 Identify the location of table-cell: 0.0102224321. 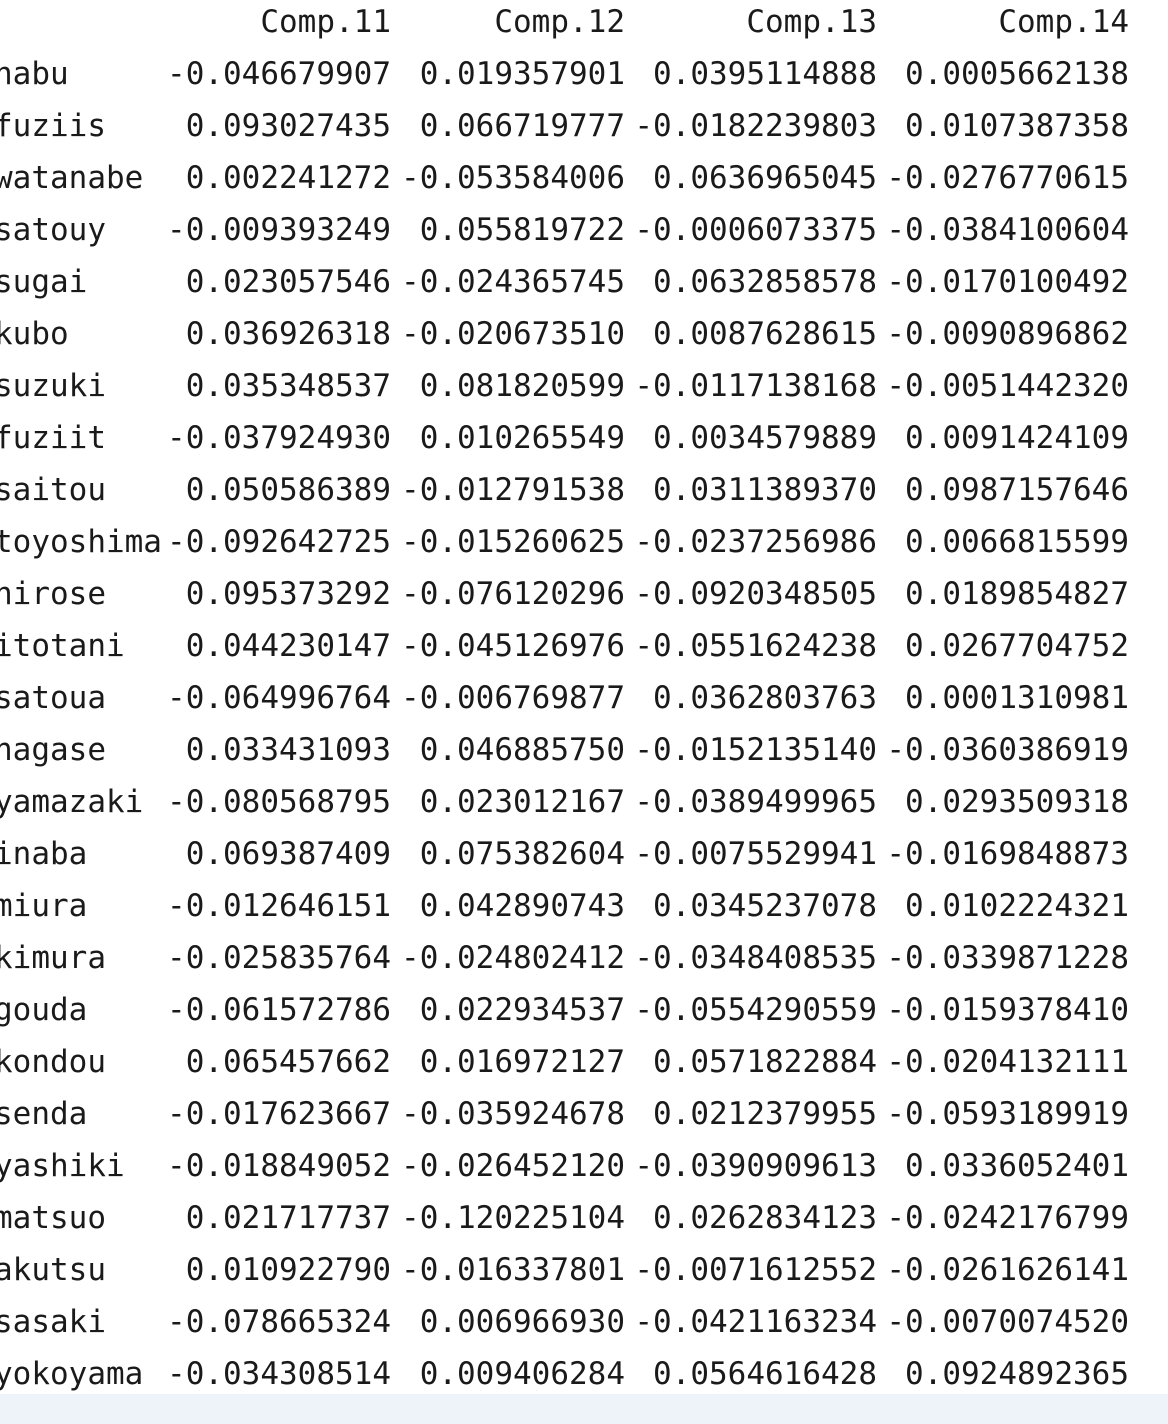
(1017, 906).